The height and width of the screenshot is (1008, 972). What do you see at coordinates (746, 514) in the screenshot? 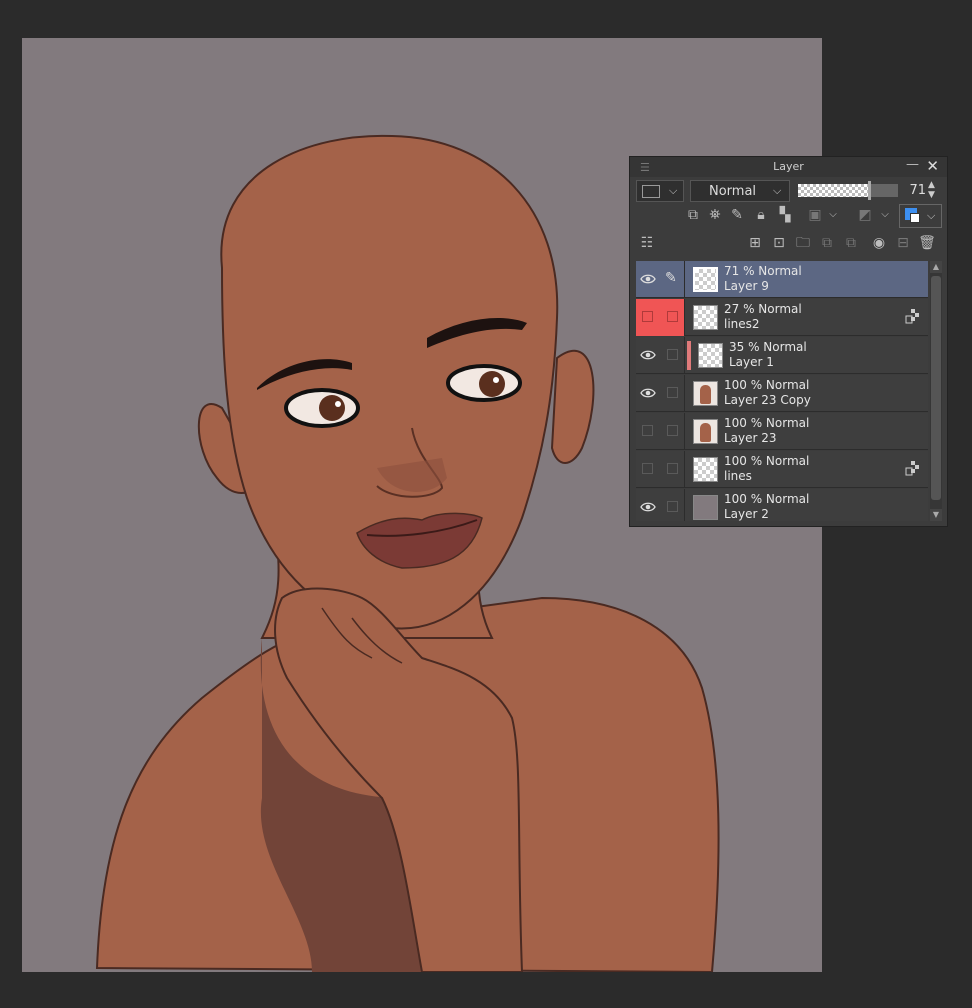
I see `layer-name: Layer 2` at bounding box center [746, 514].